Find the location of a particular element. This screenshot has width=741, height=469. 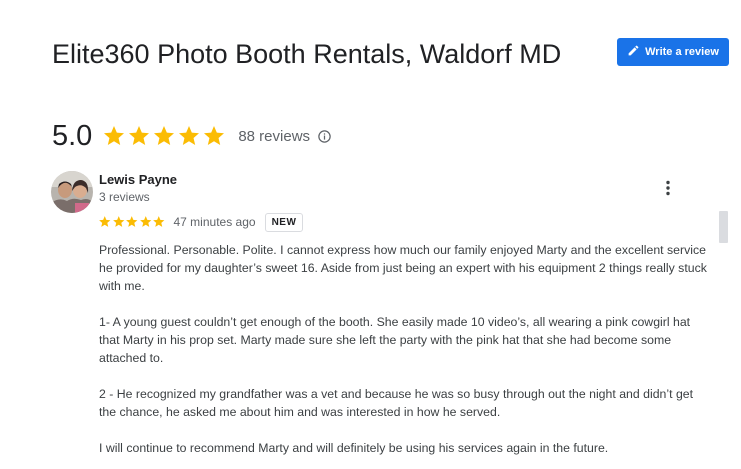

rating-value: 5.0 is located at coordinates (72, 135).